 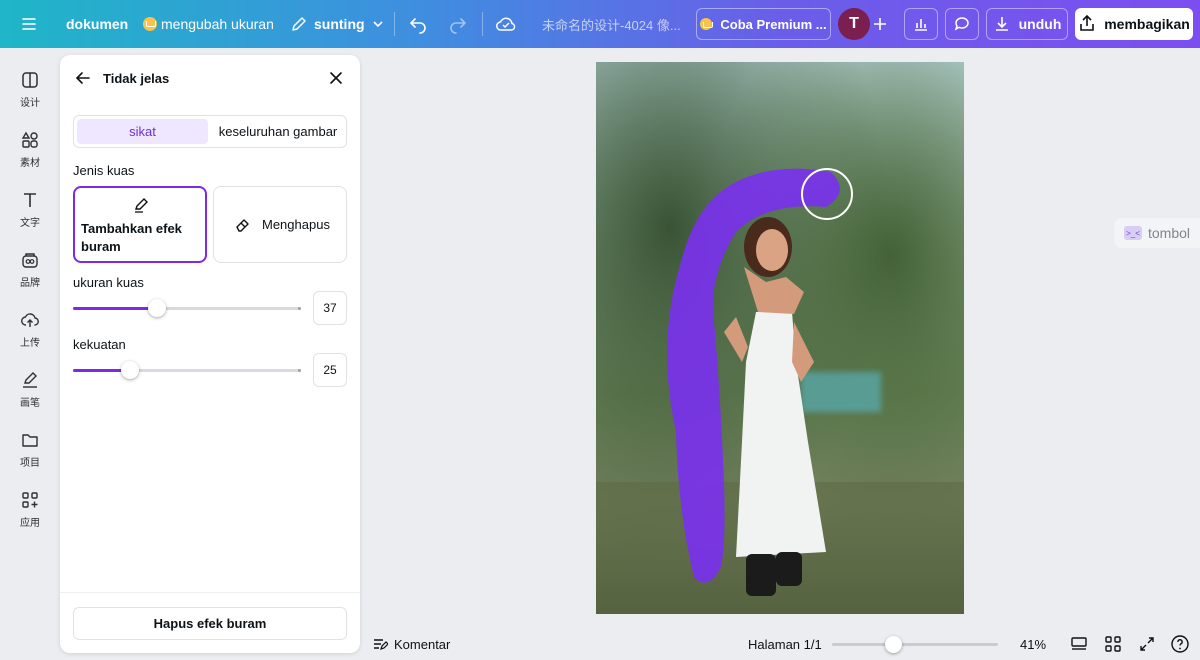 What do you see at coordinates (29, 139) in the screenshot?
I see `shapes-icon` at bounding box center [29, 139].